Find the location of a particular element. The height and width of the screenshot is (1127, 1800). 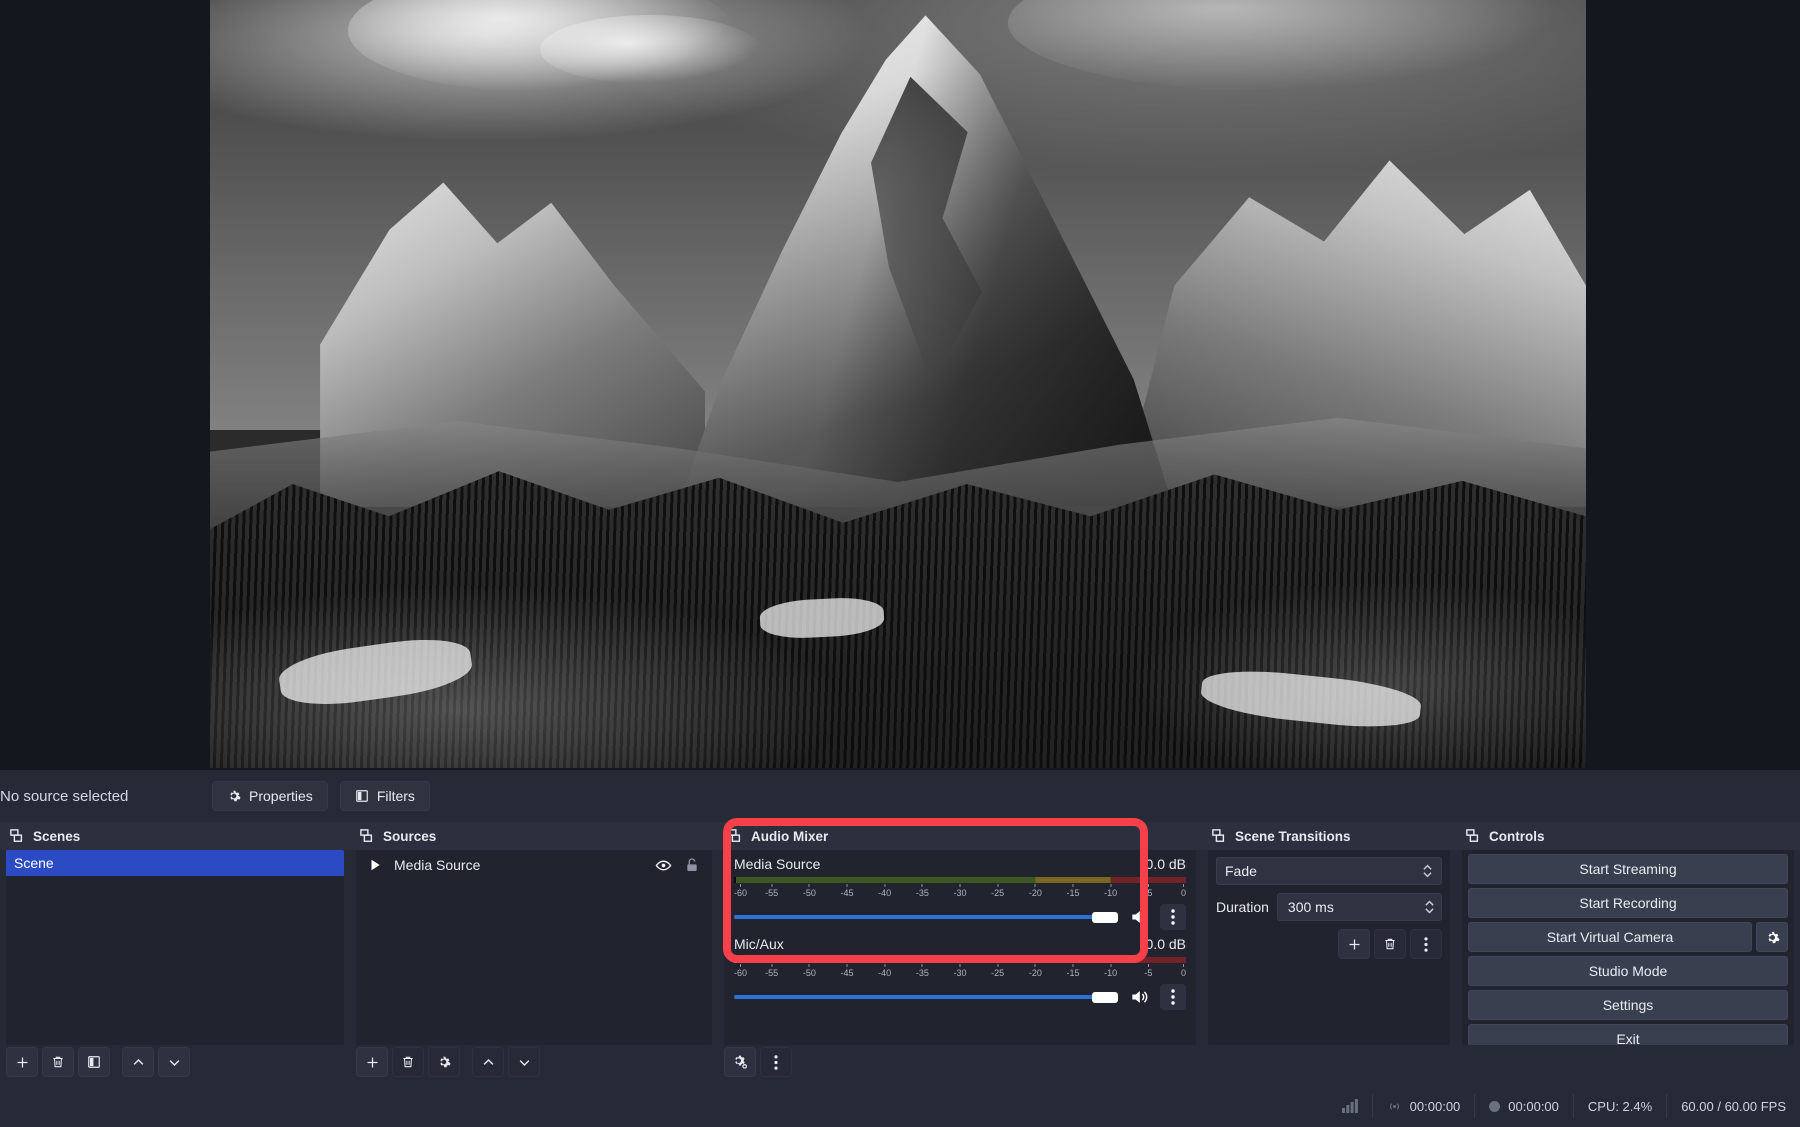

audio-advanced-properties-button is located at coordinates (740, 1062).